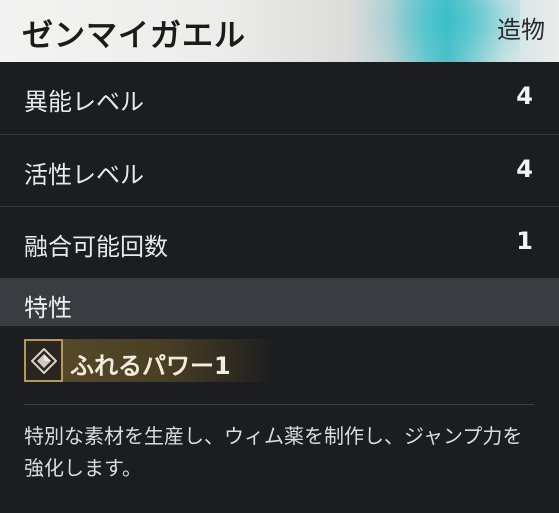 This screenshot has width=559, height=513. What do you see at coordinates (96, 247) in the screenshot?
I see `stat-label: 融合可能回数` at bounding box center [96, 247].